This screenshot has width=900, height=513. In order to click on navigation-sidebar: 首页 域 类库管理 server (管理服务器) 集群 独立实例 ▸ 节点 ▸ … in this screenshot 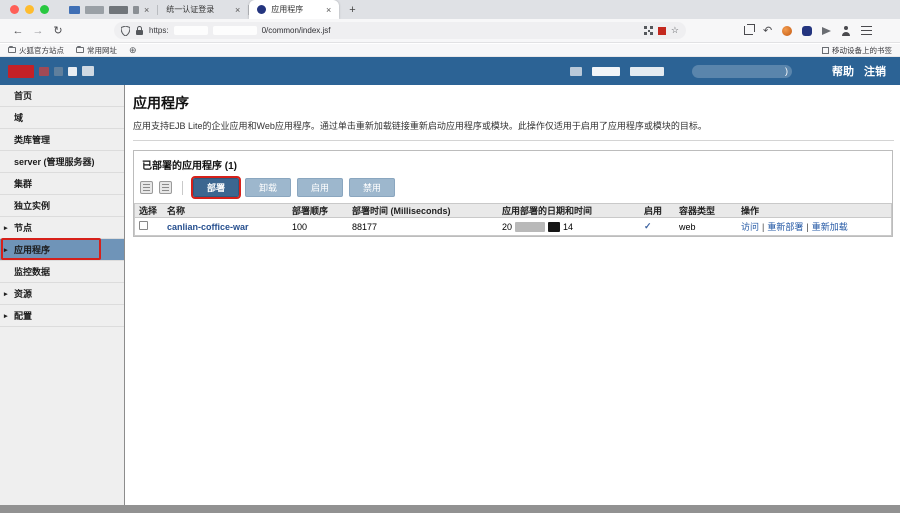, I will do `click(62, 295)`.